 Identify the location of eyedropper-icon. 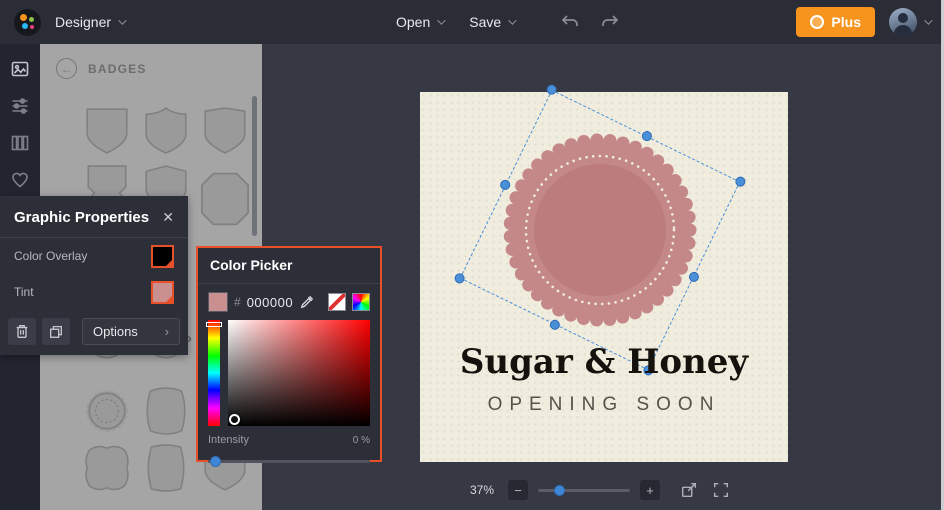
(307, 302).